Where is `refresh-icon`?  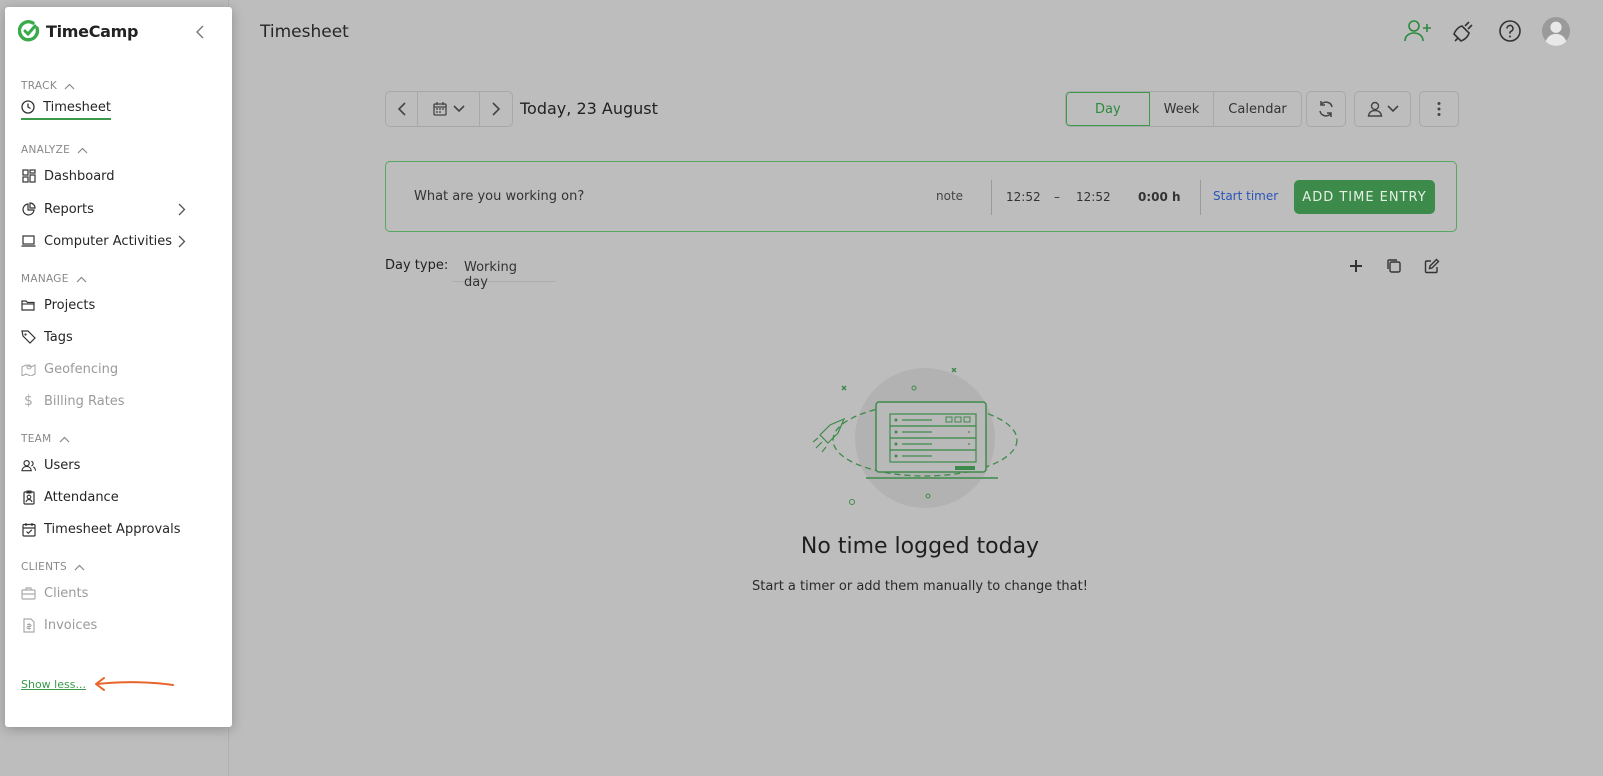
refresh-icon is located at coordinates (1326, 109).